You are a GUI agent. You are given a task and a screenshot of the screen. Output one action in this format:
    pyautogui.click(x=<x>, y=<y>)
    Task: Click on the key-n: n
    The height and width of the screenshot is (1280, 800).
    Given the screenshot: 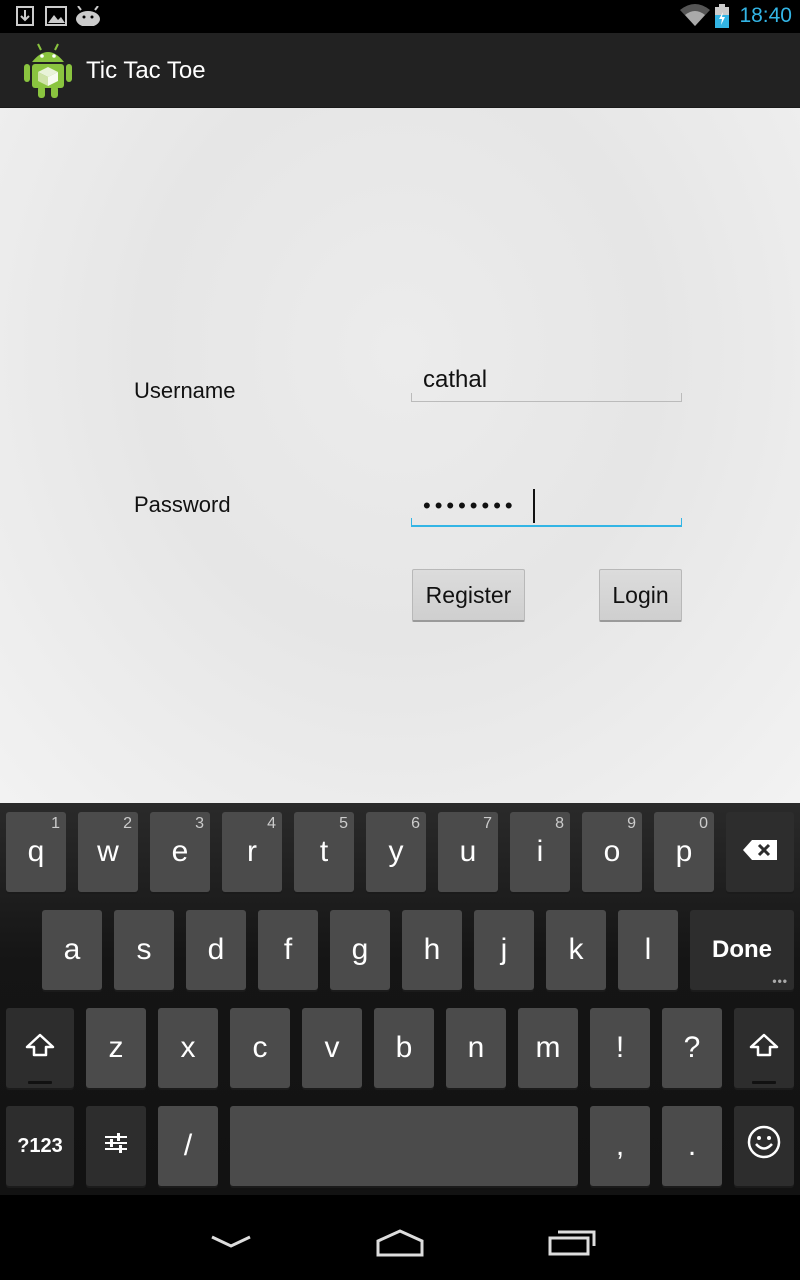 What is the action you would take?
    pyautogui.click(x=476, y=1048)
    